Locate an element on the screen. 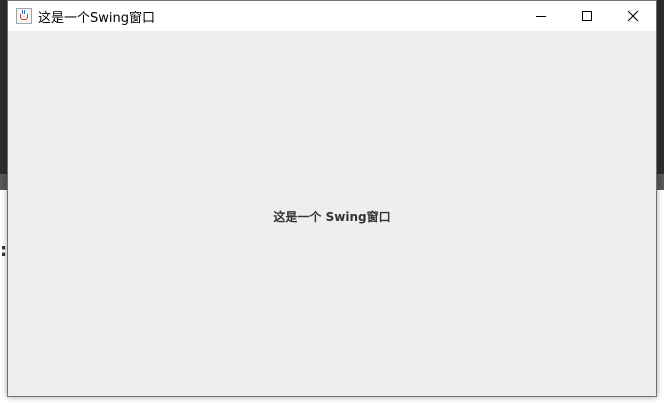 The height and width of the screenshot is (405, 664). window-titlebar: 这是一个Swing窗口 is located at coordinates (332, 16).